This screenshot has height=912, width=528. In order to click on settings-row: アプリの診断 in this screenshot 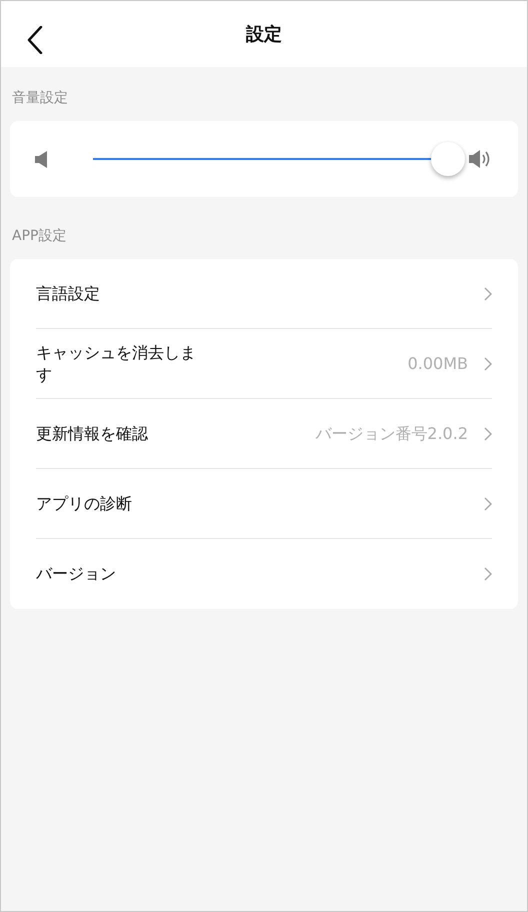, I will do `click(264, 504)`.